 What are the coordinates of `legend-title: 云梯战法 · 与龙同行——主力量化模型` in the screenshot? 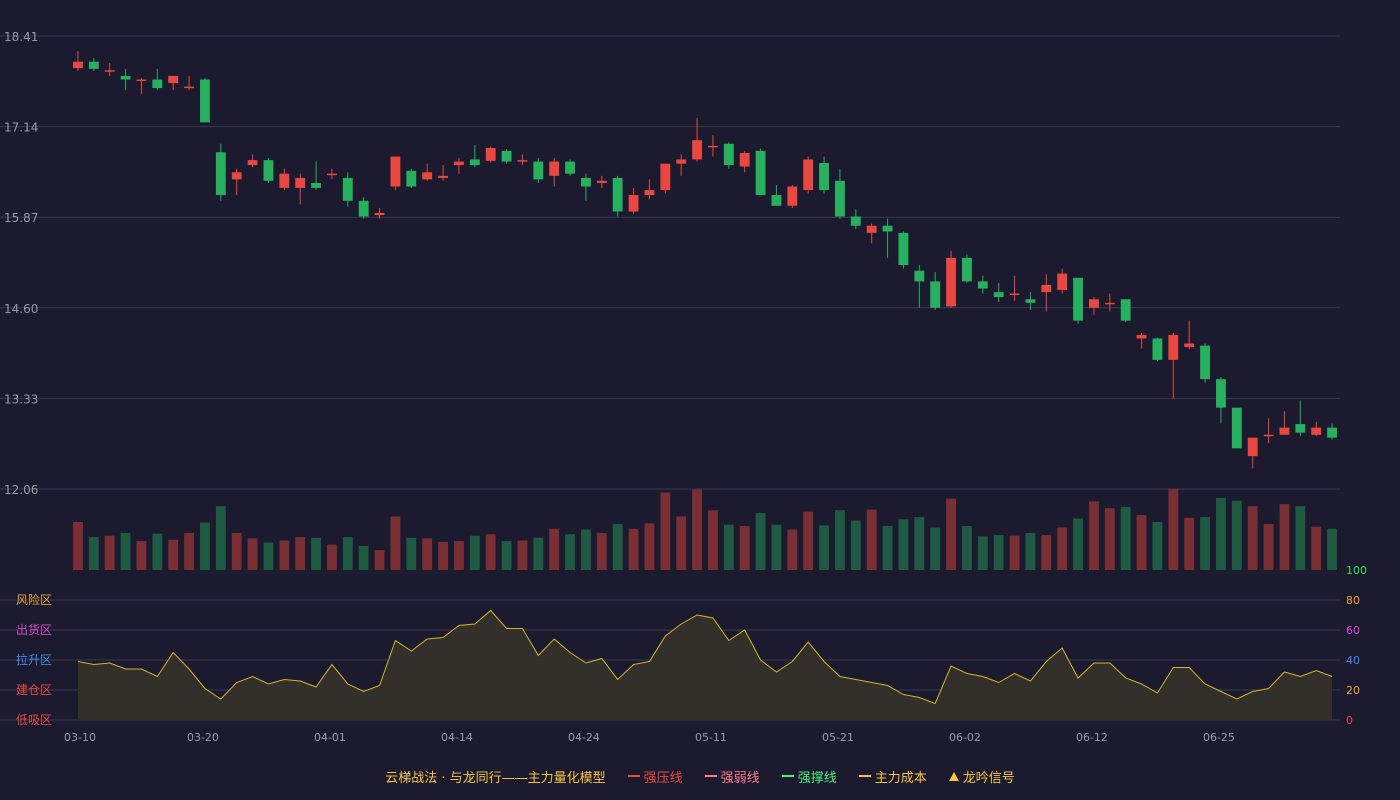 It's located at (495, 778).